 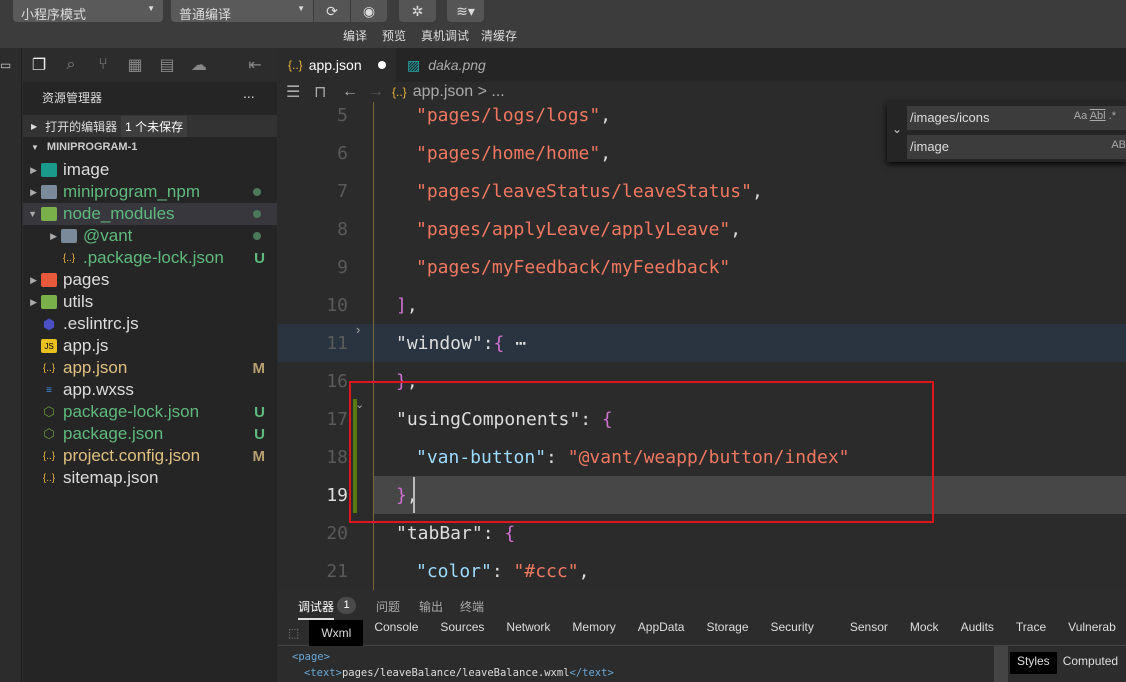 What do you see at coordinates (337, 343) in the screenshot?
I see `line-number: 11` at bounding box center [337, 343].